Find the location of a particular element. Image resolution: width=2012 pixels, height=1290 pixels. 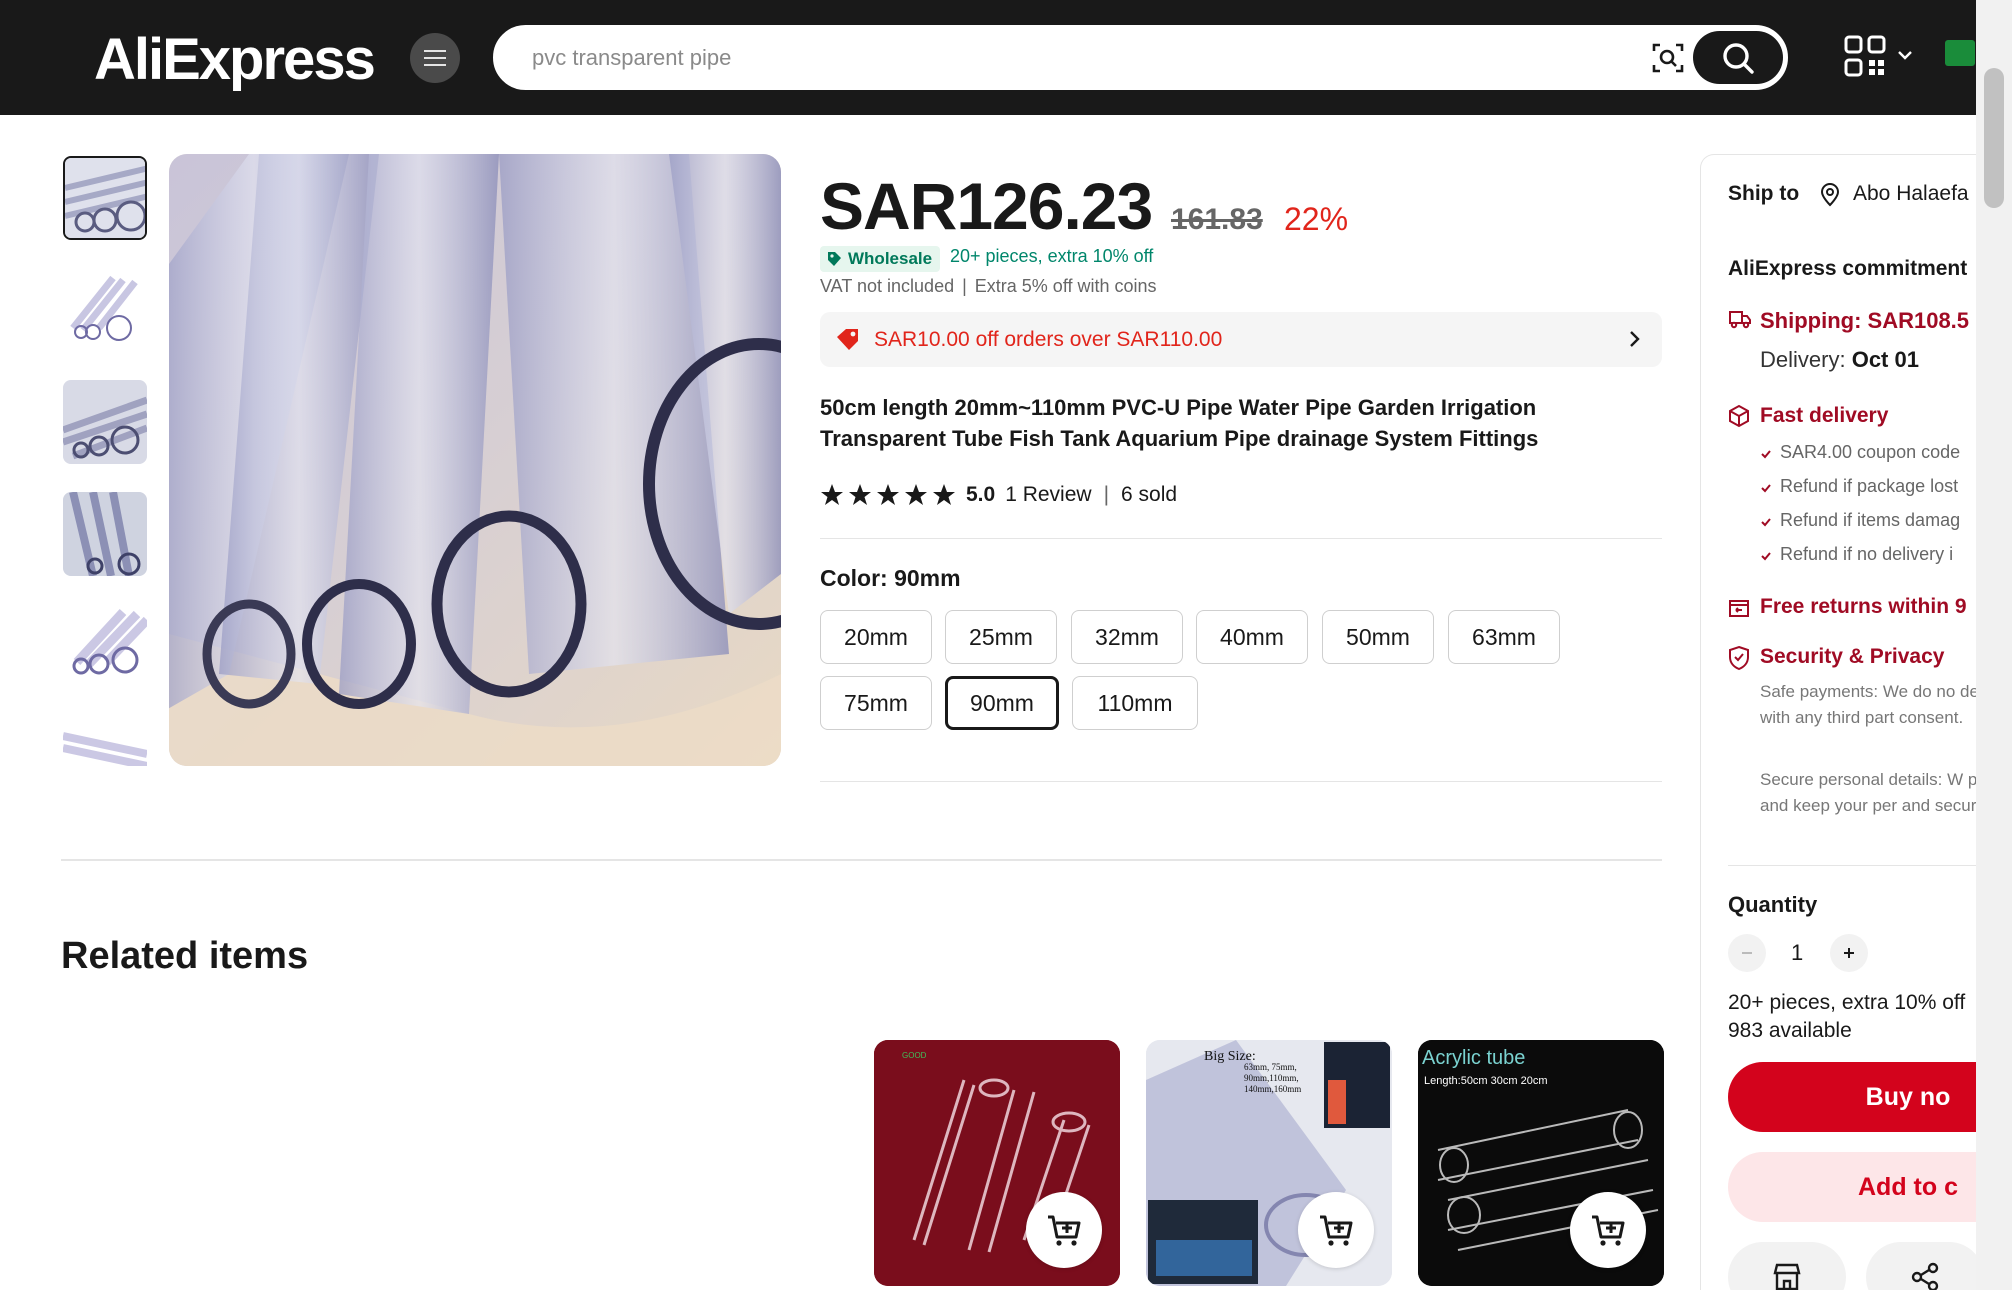

related-card-3: Acrylic tube Length:50cm 30cm 20cm is located at coordinates (1541, 1163).